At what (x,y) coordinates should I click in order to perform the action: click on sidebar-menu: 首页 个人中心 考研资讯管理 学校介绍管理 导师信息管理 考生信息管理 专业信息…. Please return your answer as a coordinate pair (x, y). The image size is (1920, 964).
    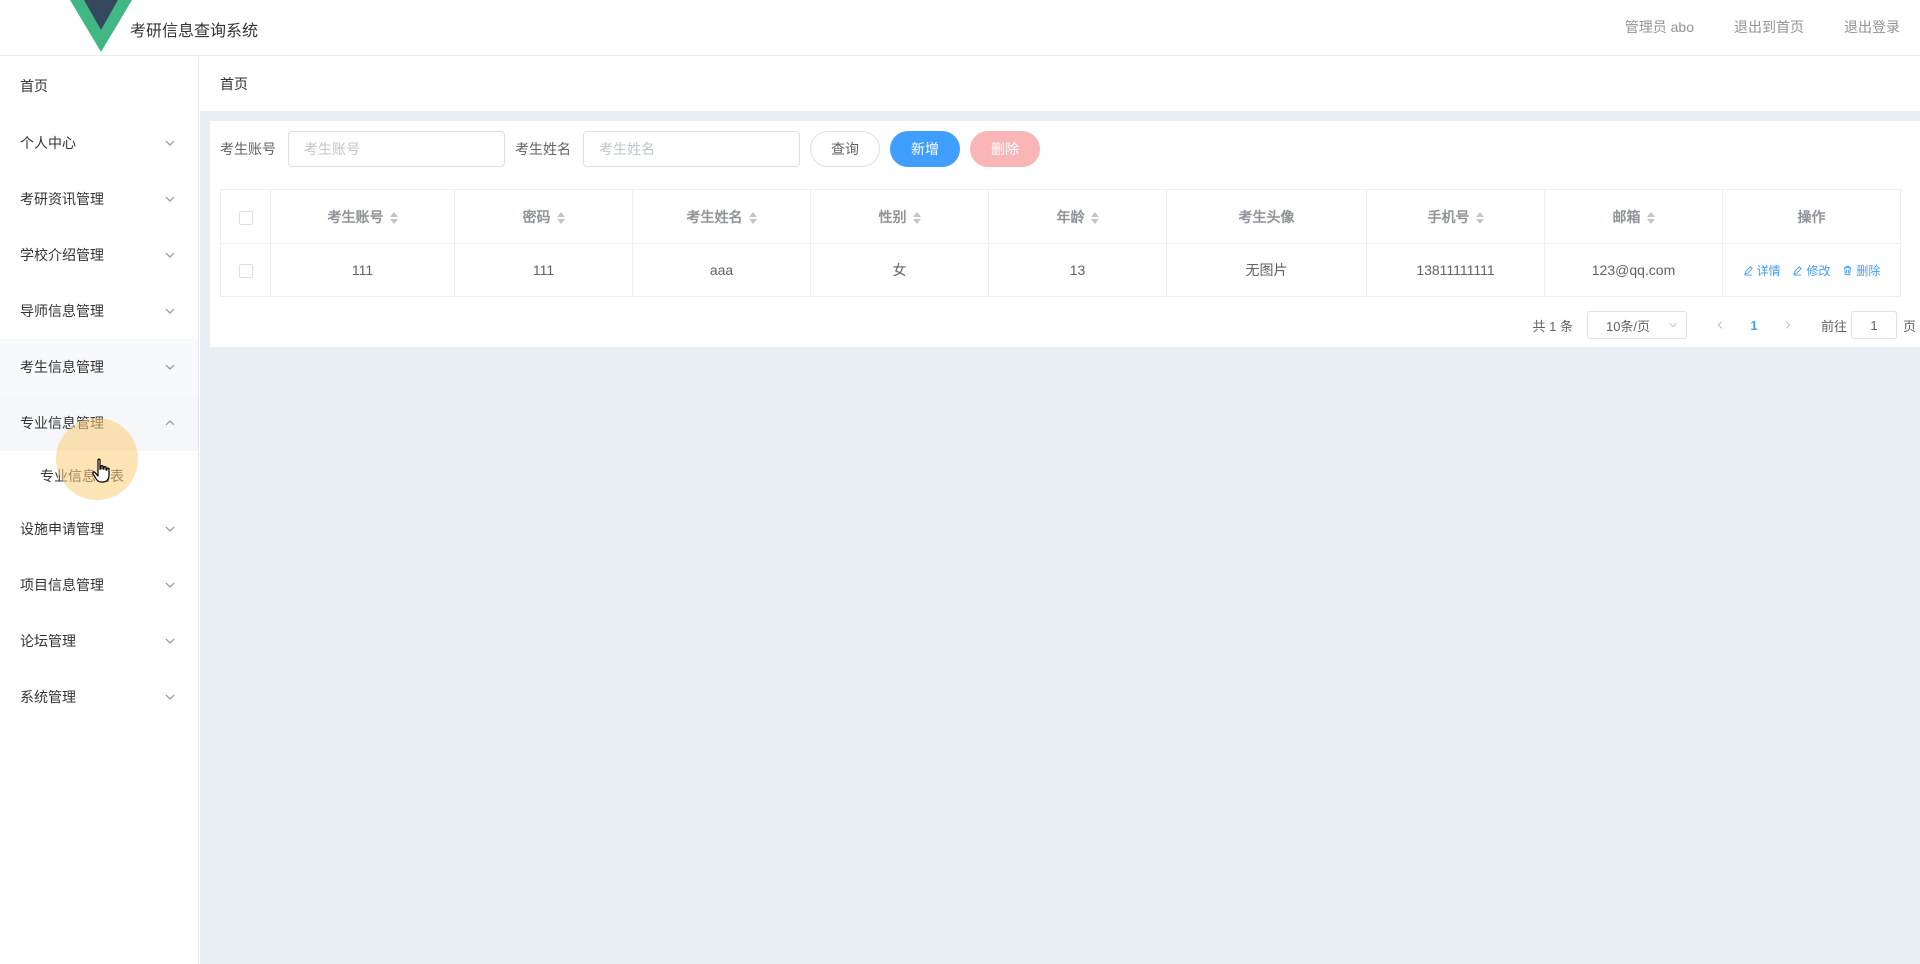
    Looking at the image, I should click on (99, 510).